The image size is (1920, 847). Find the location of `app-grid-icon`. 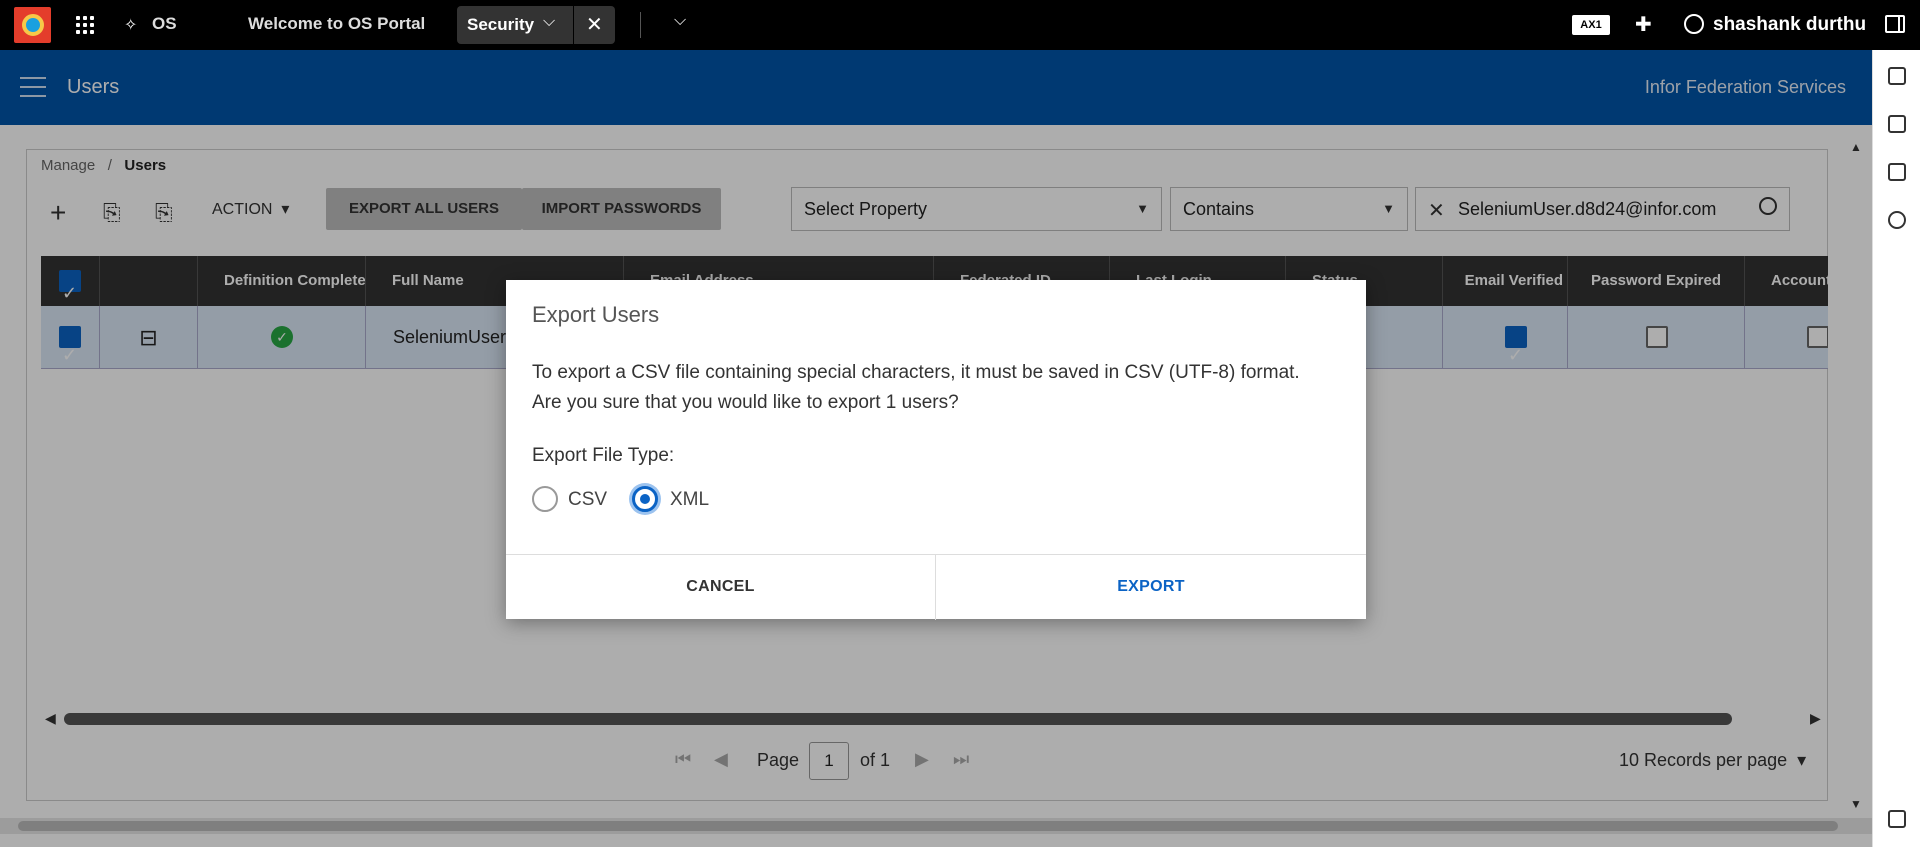

app-grid-icon is located at coordinates (85, 25).